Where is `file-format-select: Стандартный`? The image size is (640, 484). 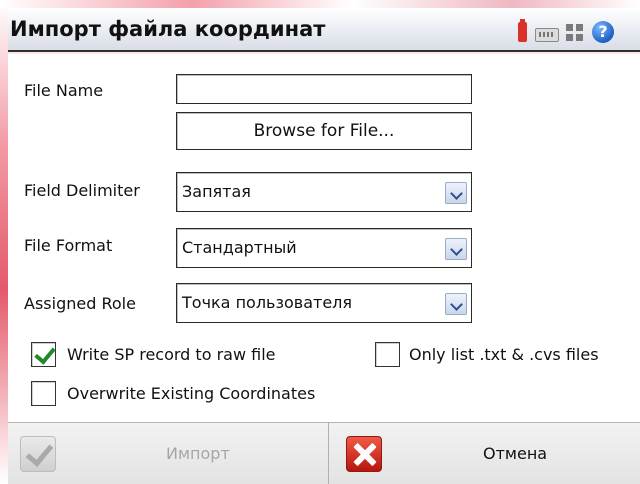
file-format-select: Стандартный is located at coordinates (324, 248).